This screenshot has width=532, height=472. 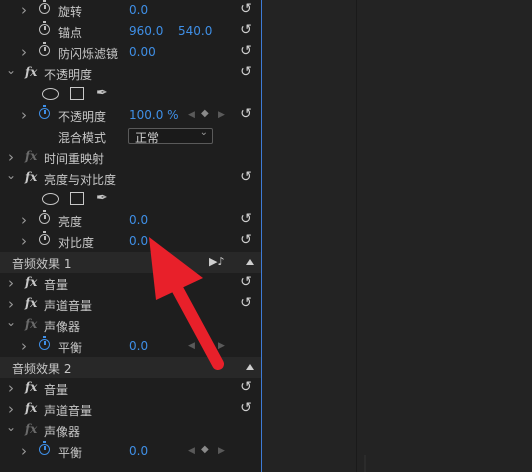 I want to click on arrow-head, so click(x=176, y=268).